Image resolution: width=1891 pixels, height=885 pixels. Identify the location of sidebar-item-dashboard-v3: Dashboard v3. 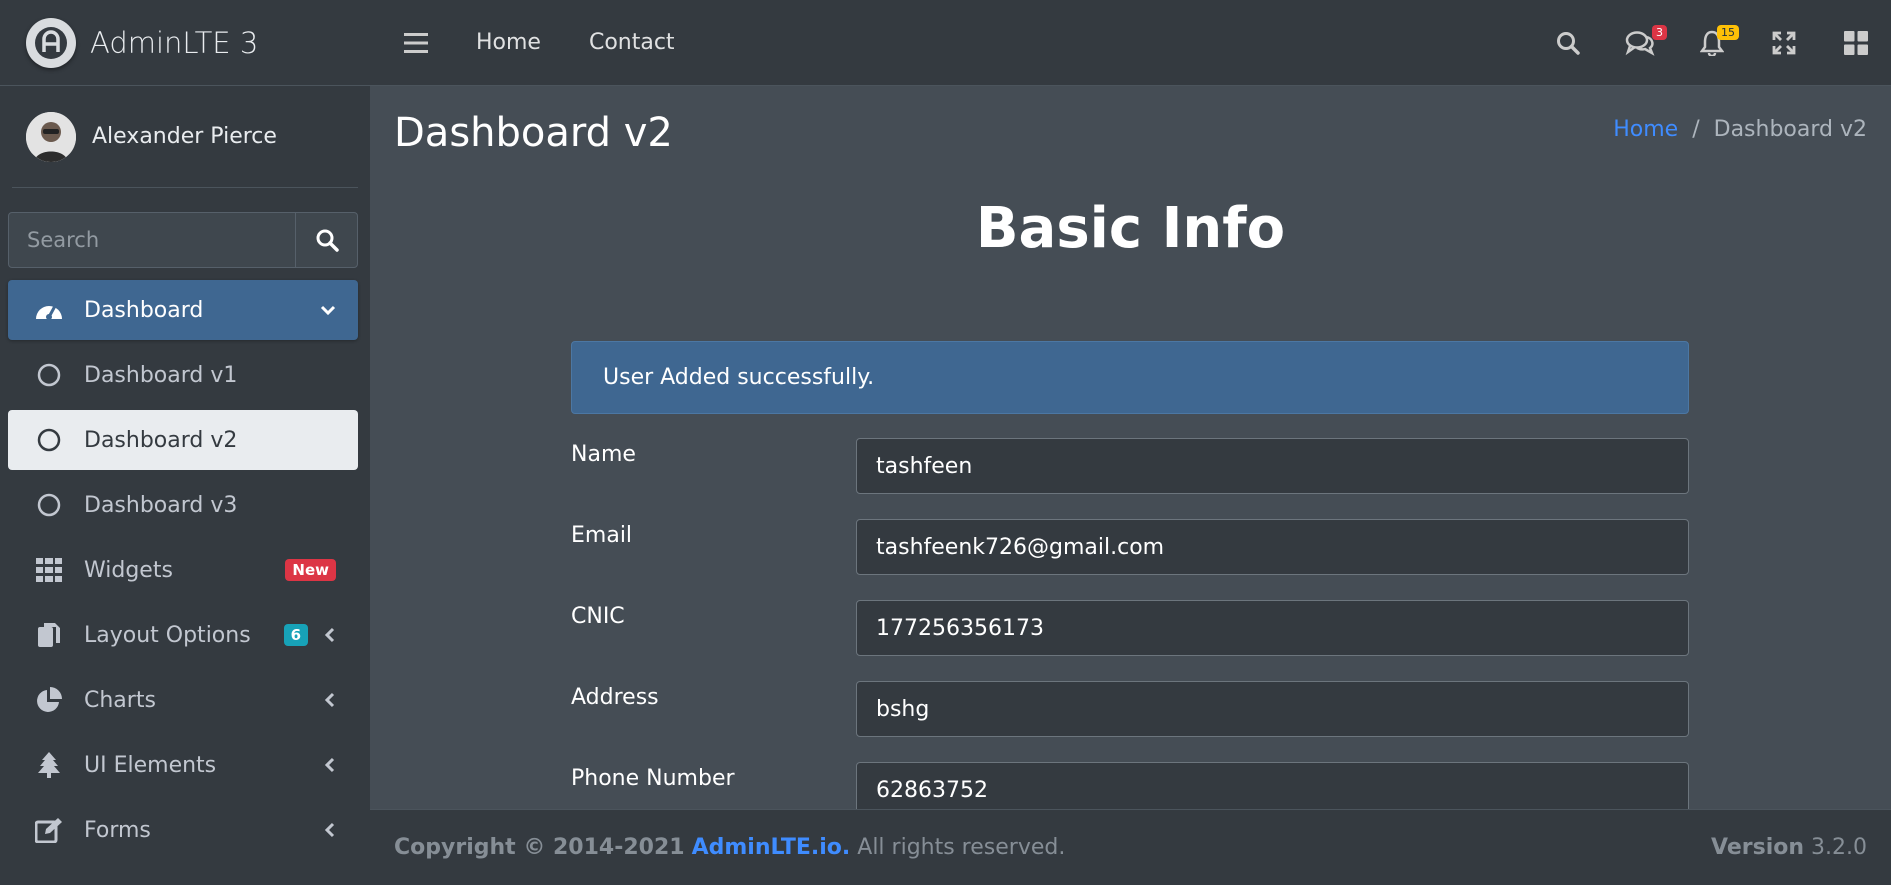
(183, 505).